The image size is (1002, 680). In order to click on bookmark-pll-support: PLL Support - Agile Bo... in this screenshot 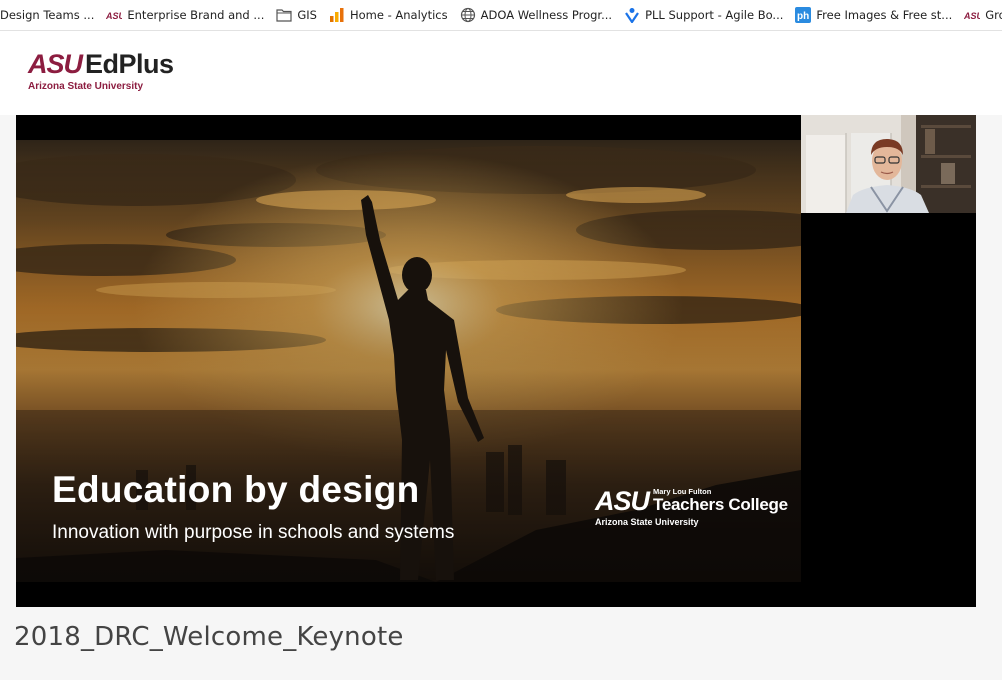, I will do `click(705, 15)`.